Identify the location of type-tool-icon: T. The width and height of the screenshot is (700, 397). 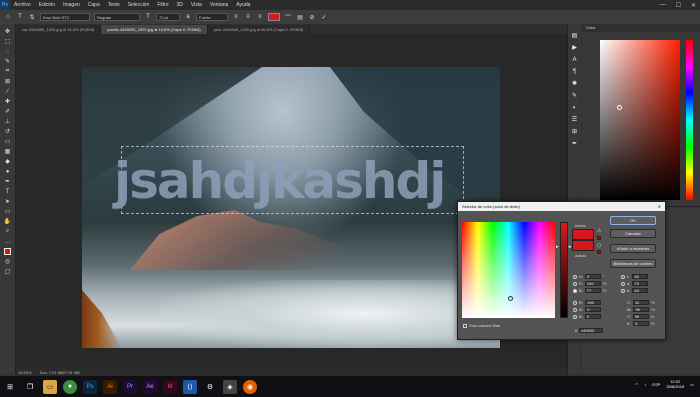
(8, 191).